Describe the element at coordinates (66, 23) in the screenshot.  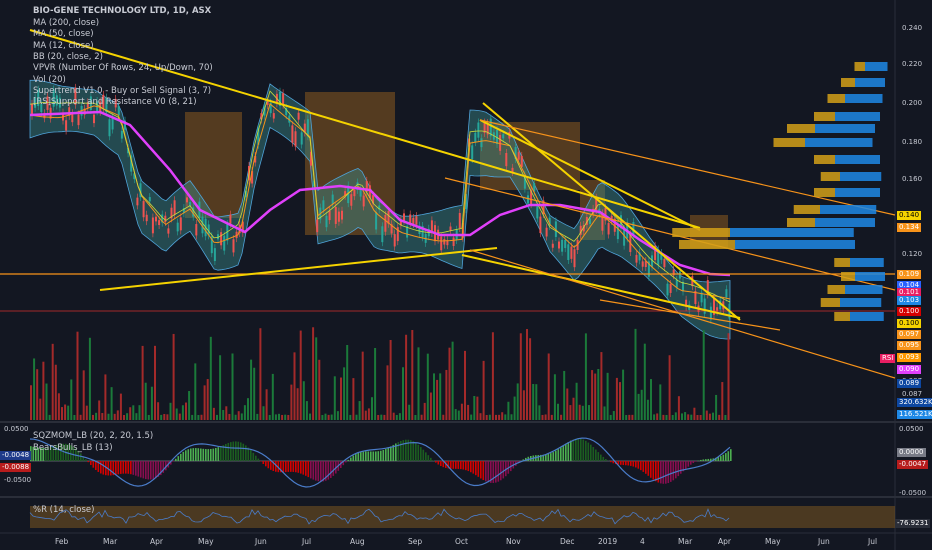
I see `legend-item: MA (200, close)` at that location.